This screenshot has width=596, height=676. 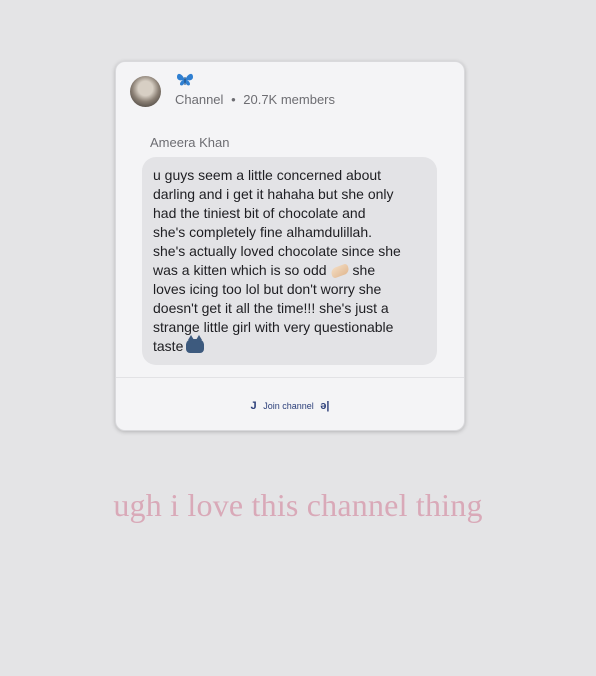 I want to click on message-line: loves icing too lol but don't worry she, so click(x=267, y=289).